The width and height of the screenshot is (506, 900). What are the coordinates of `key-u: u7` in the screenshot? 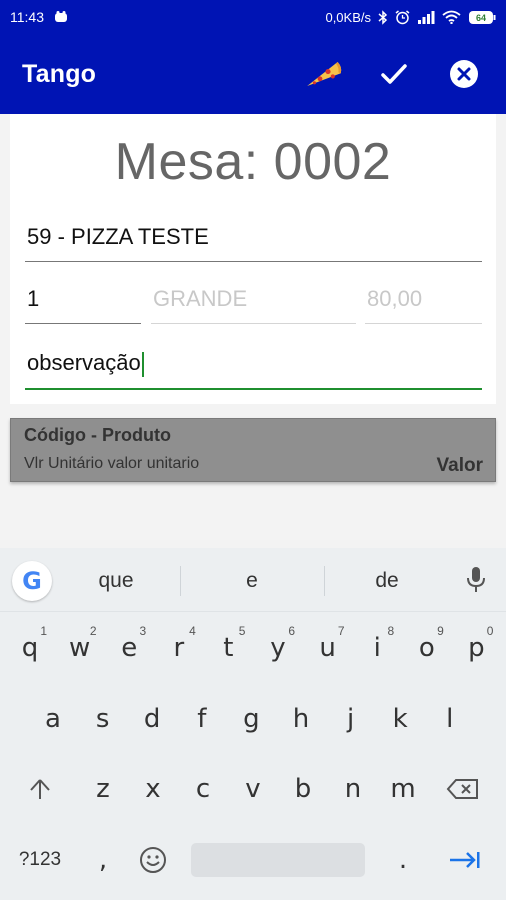 It's located at (328, 648).